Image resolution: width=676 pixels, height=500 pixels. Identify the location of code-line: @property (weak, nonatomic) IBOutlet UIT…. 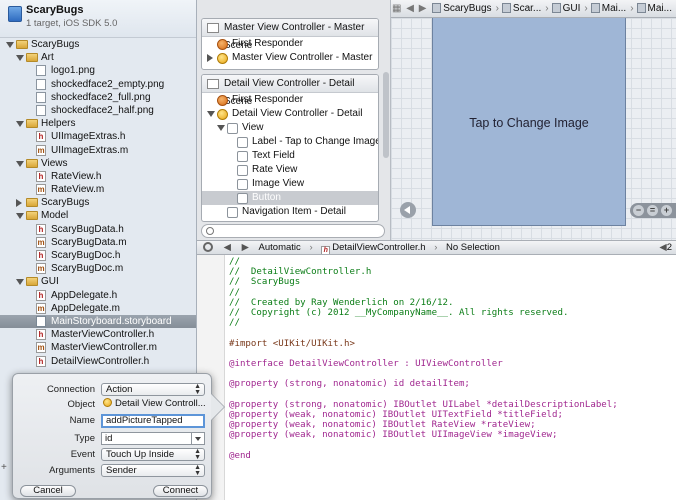
(423, 415).